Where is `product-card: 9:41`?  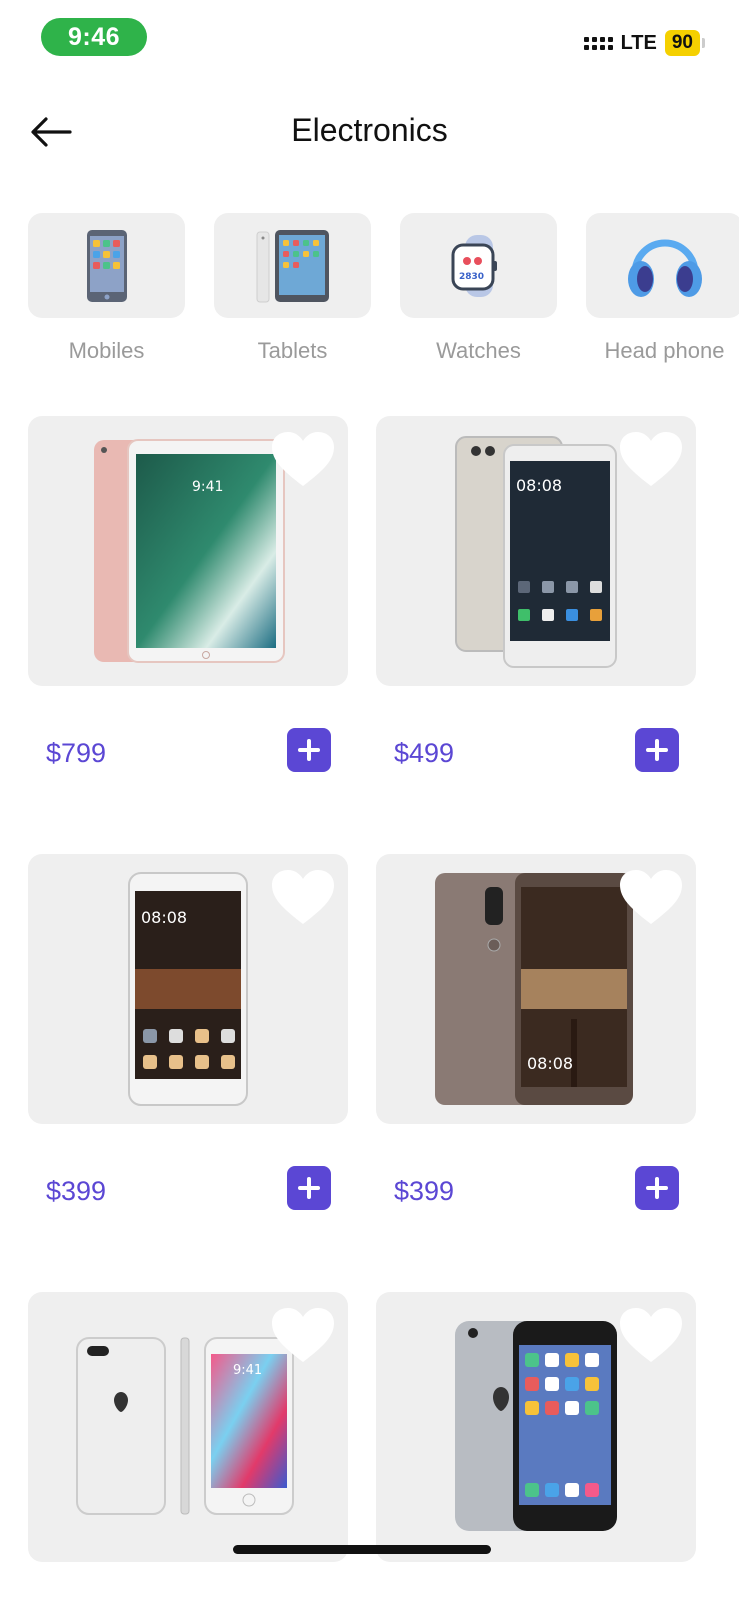
product-card: 9:41 is located at coordinates (188, 1427).